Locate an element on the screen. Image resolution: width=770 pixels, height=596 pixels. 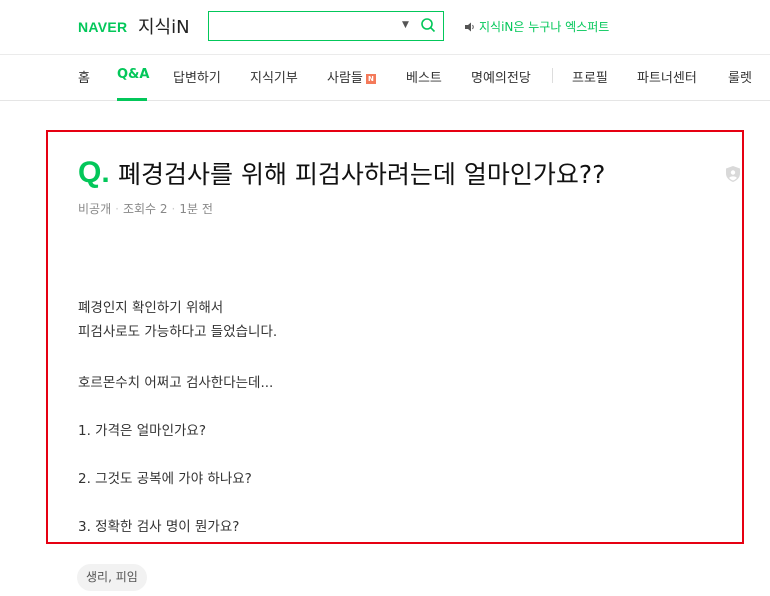
private-shield-icon is located at coordinates (733, 174).